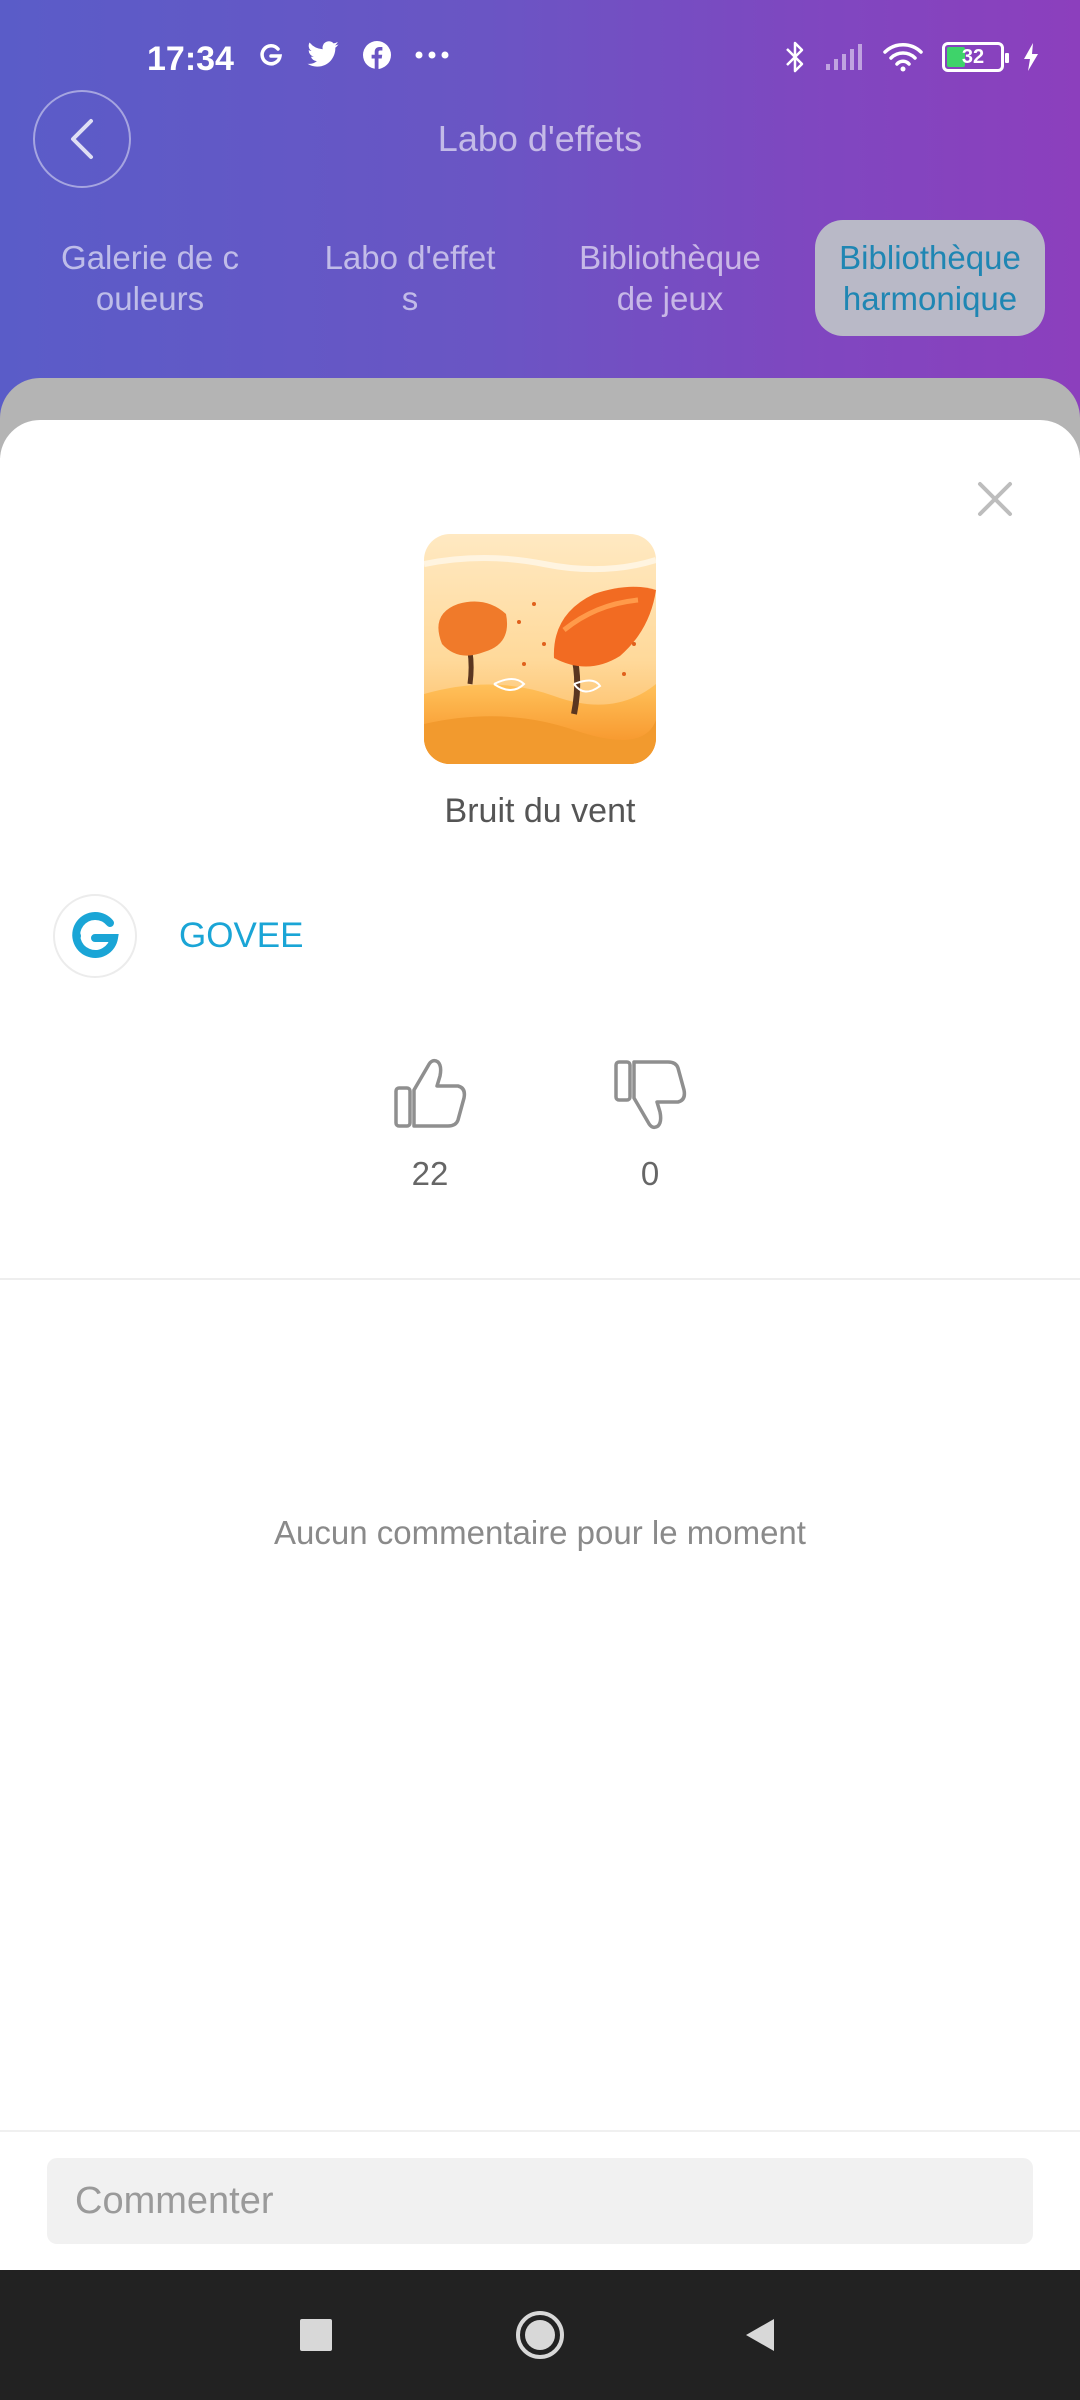 The image size is (1080, 2400). I want to click on close-icon, so click(995, 499).